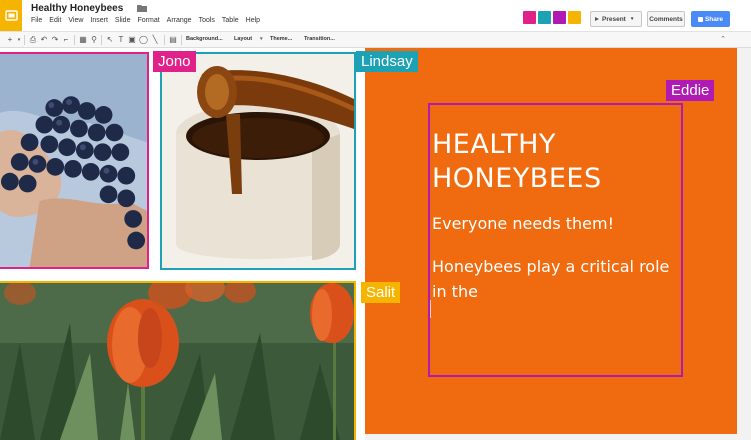 This screenshot has height=440, width=751. What do you see at coordinates (75, 20) in the screenshot?
I see `menu-view: View` at bounding box center [75, 20].